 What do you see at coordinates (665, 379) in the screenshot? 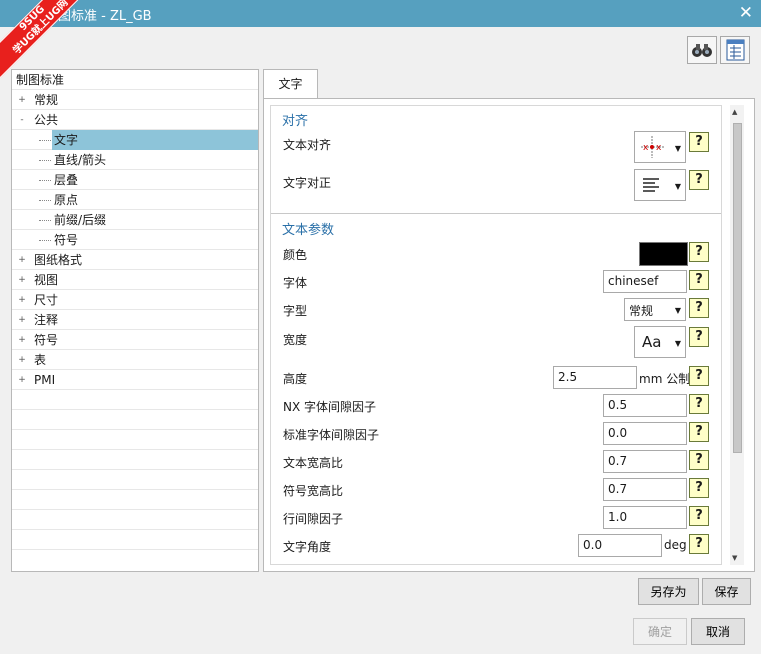
I see `height-unit: mm 公制` at bounding box center [665, 379].